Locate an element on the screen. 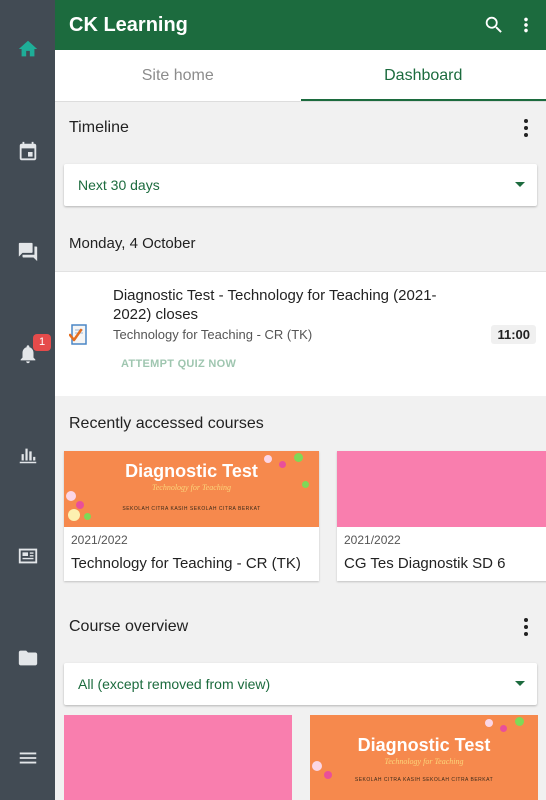  more-vert-icon is located at coordinates (526, 25).